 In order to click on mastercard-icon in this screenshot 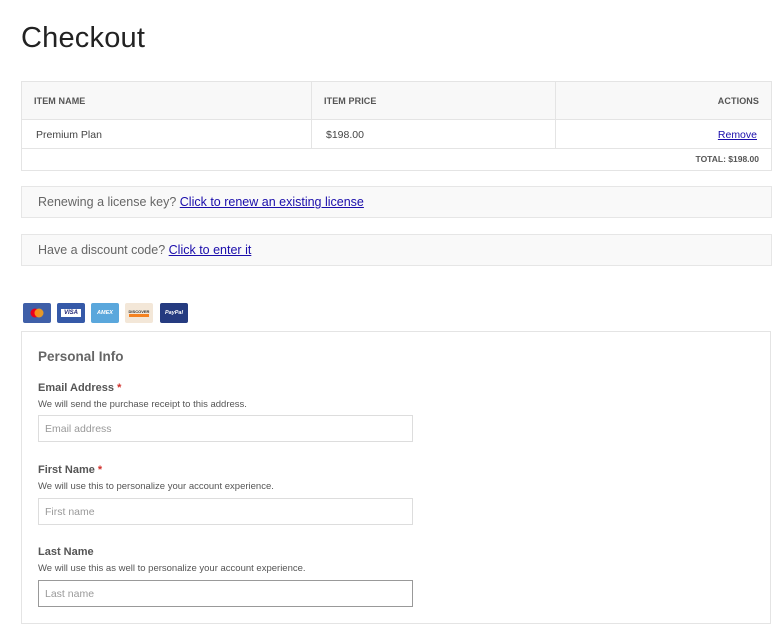, I will do `click(37, 313)`.